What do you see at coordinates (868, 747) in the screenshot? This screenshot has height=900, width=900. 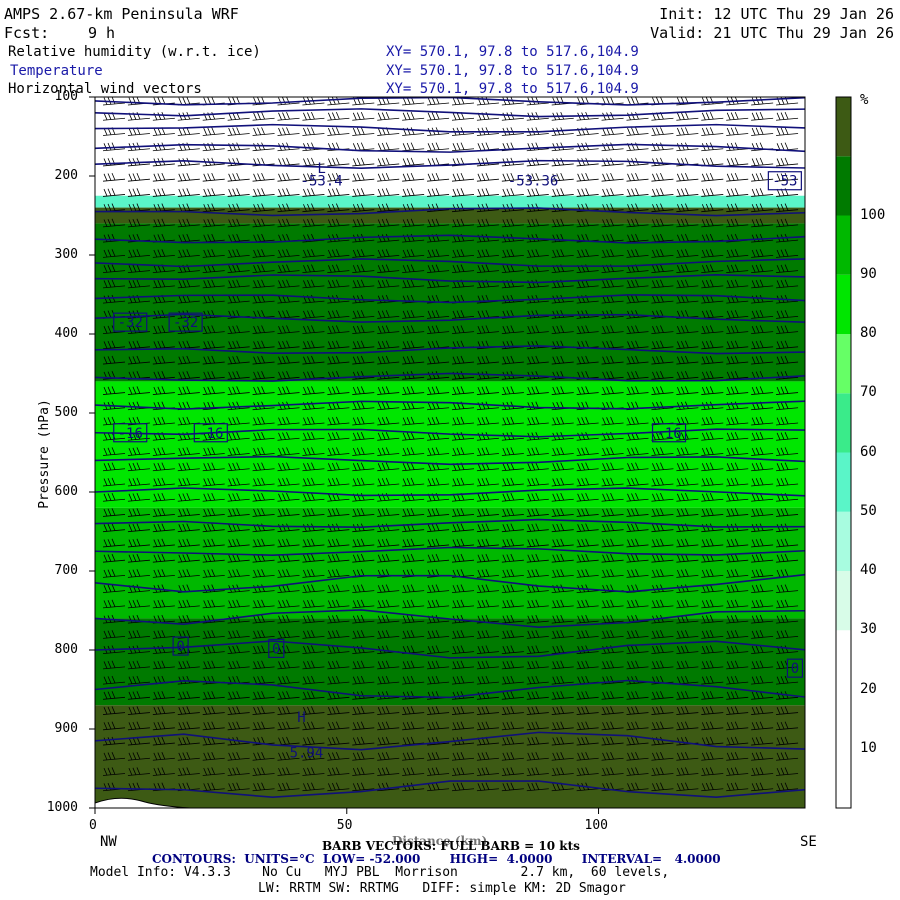 I see `colorbar-tick-label: 10` at bounding box center [868, 747].